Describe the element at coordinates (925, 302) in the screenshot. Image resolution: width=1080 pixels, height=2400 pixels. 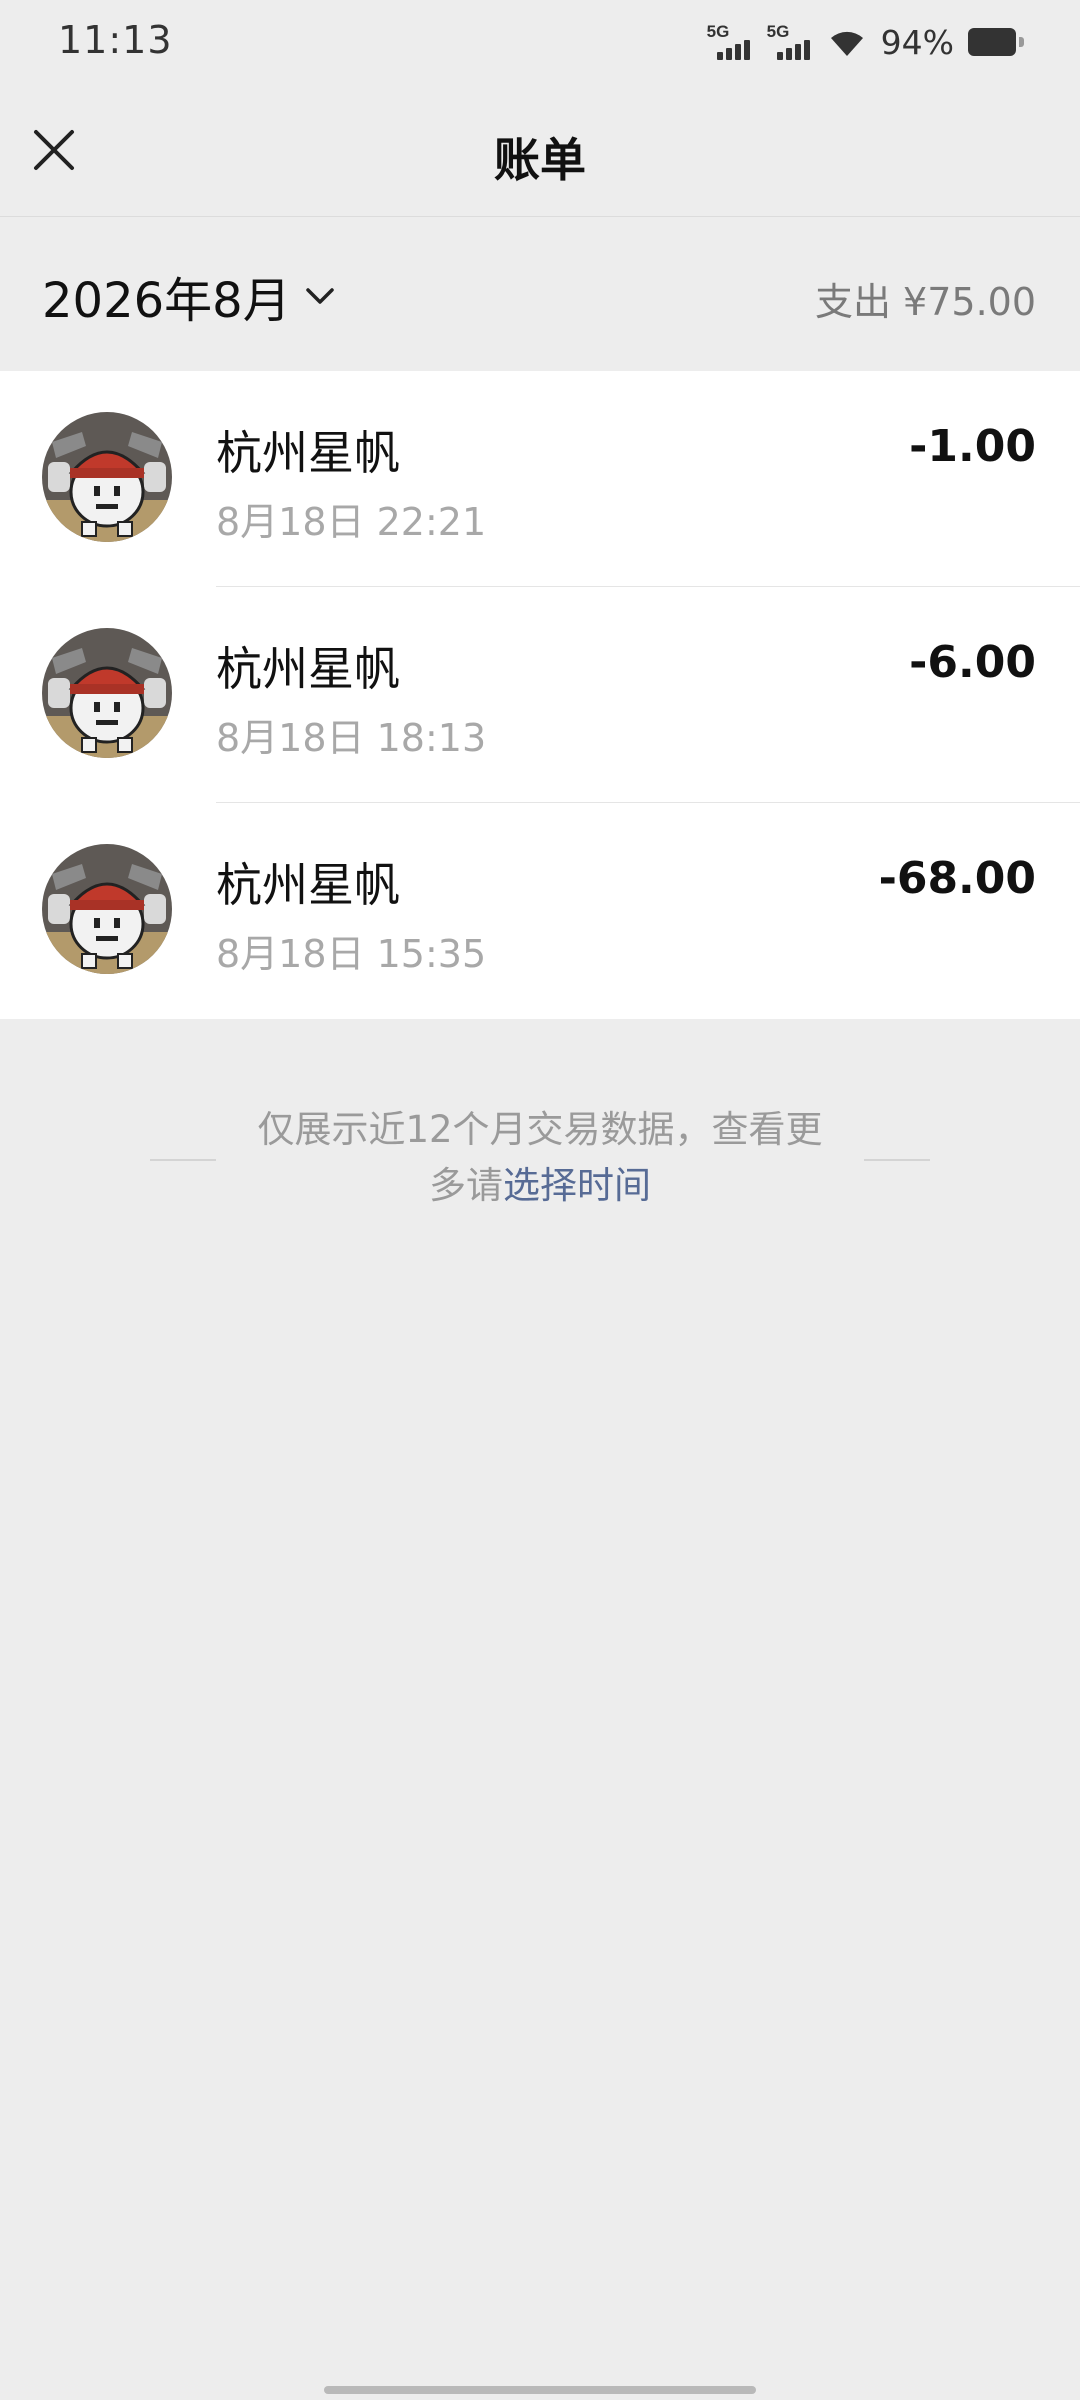
I see `expense-summary: 支出 ¥75.00` at that location.